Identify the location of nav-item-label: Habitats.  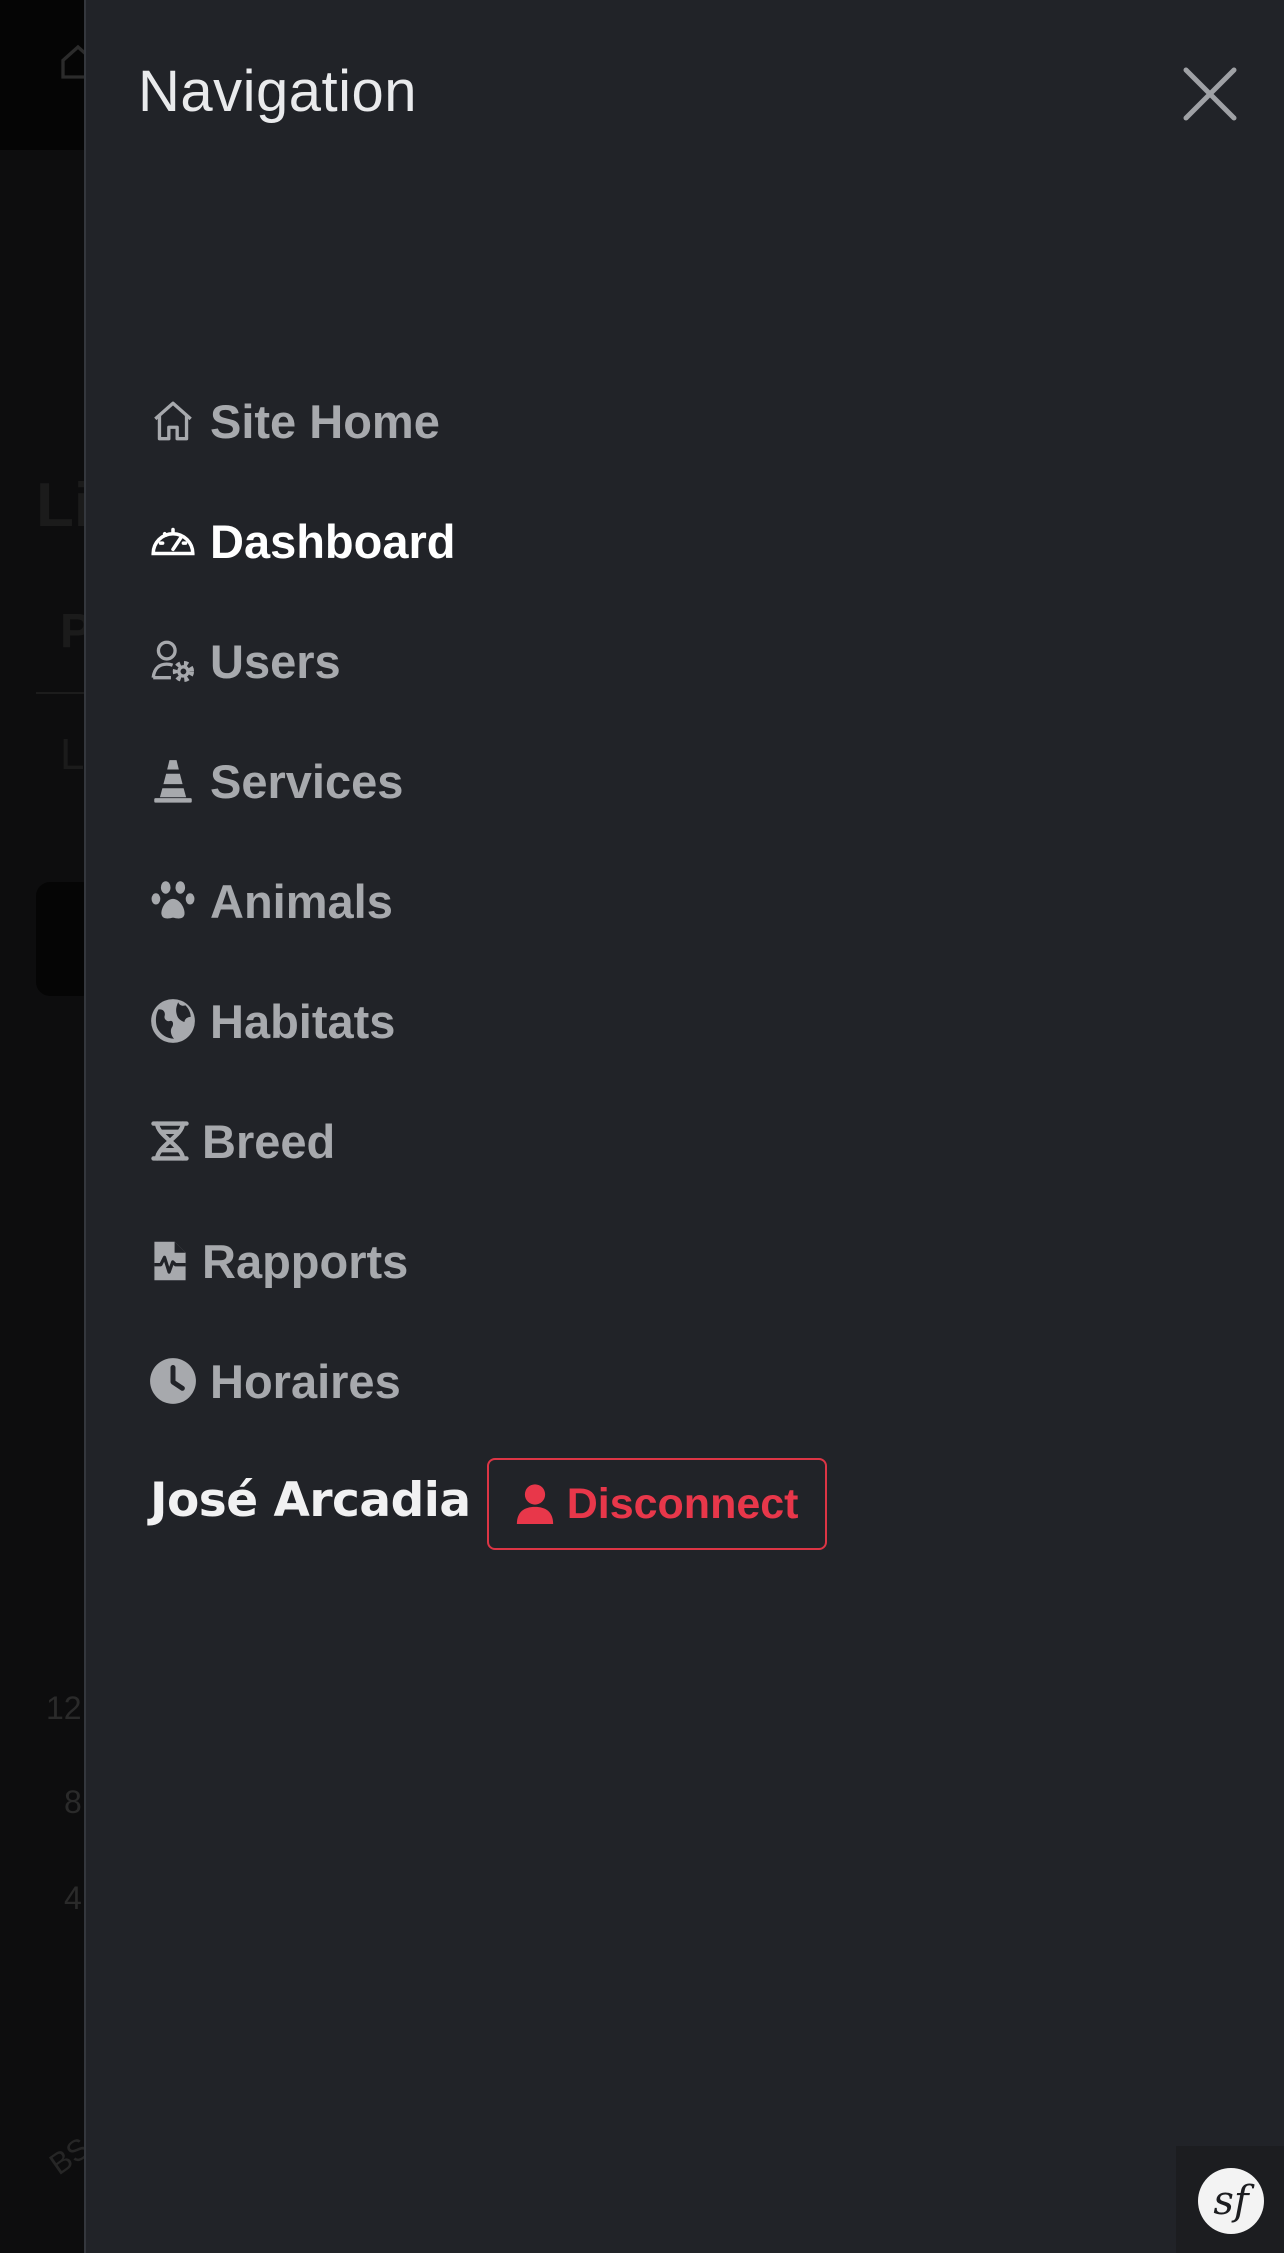
(303, 1021).